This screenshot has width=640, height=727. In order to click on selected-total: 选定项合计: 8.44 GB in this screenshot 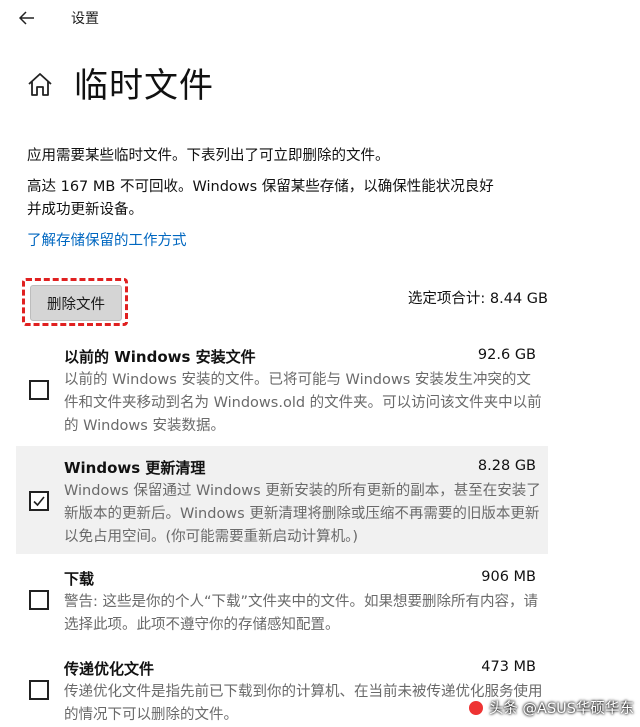, I will do `click(477, 299)`.